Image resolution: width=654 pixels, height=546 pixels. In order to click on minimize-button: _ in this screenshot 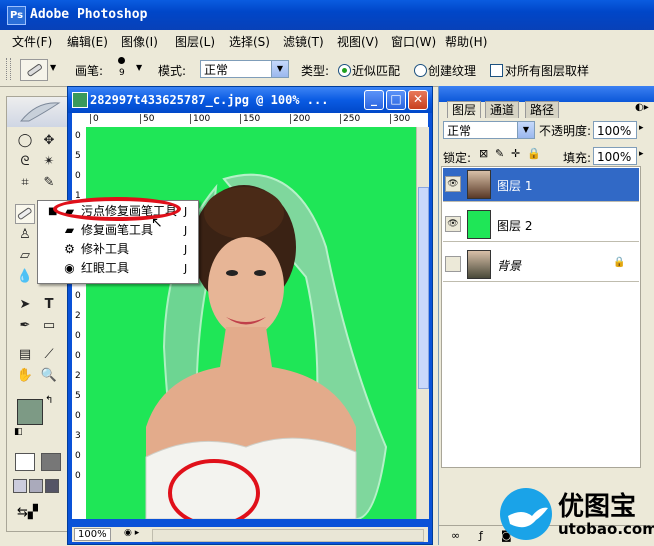, I will do `click(374, 100)`.